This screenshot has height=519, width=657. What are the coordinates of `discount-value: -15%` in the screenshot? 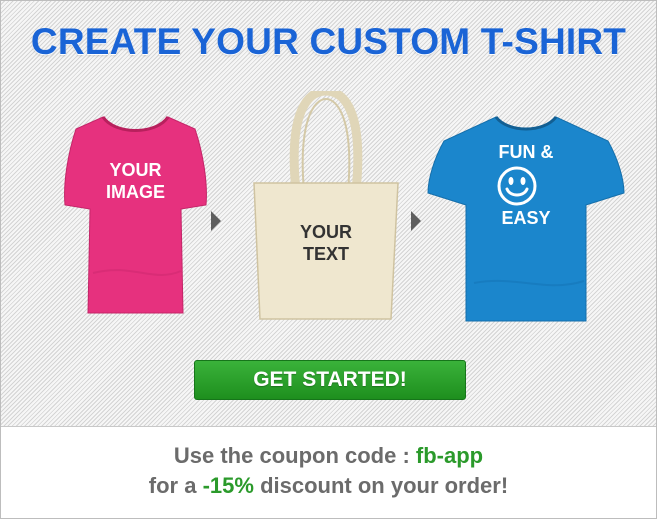 It's located at (228, 485).